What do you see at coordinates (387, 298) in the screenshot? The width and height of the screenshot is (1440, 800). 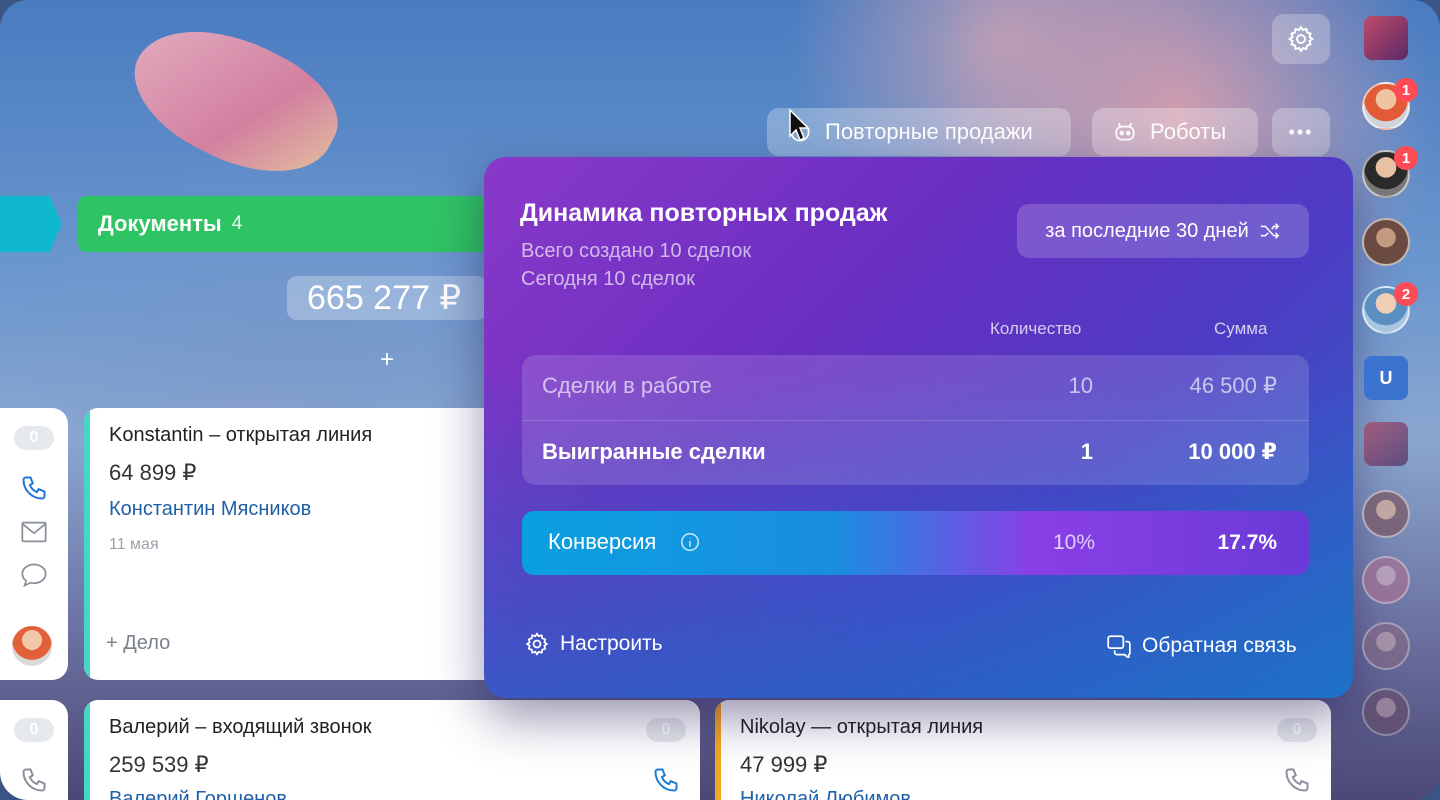 I see `documents-stage-sum: 665 277 ₽` at bounding box center [387, 298].